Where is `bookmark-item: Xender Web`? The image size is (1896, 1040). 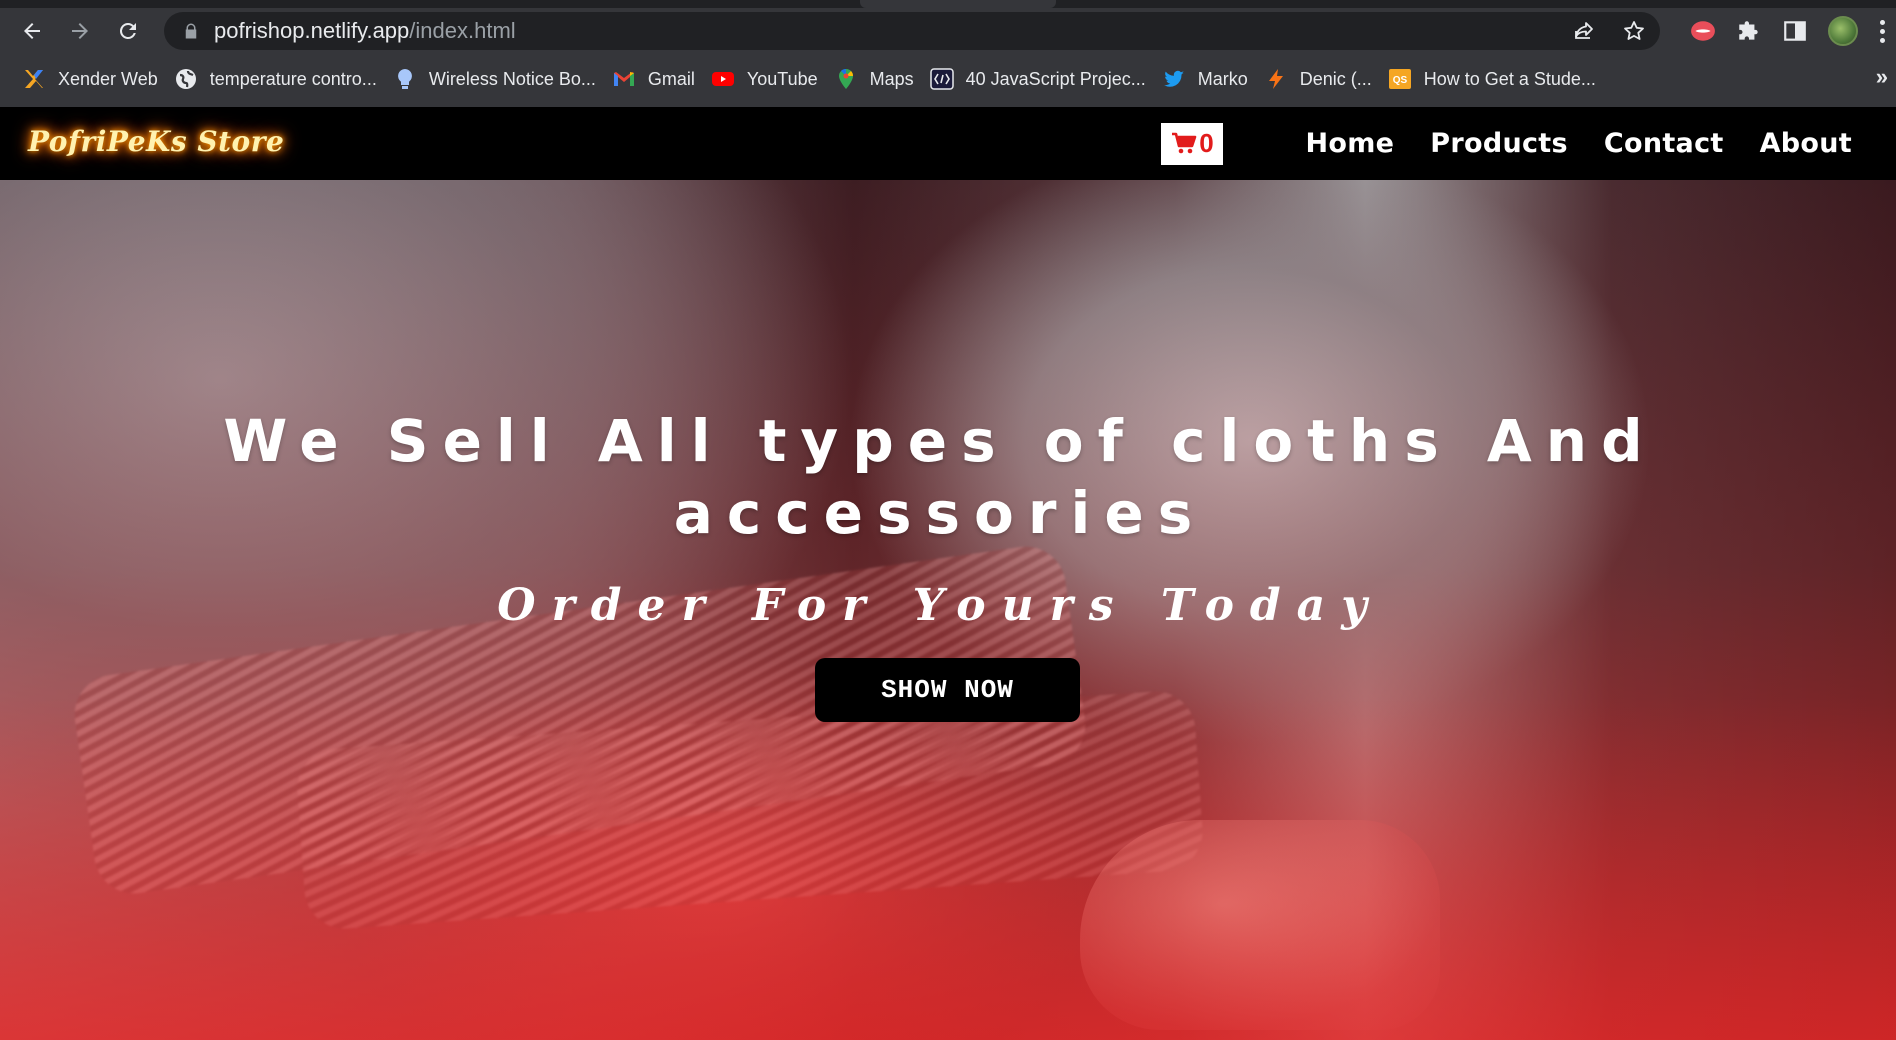
bookmark-item: Xender Web is located at coordinates (94, 79).